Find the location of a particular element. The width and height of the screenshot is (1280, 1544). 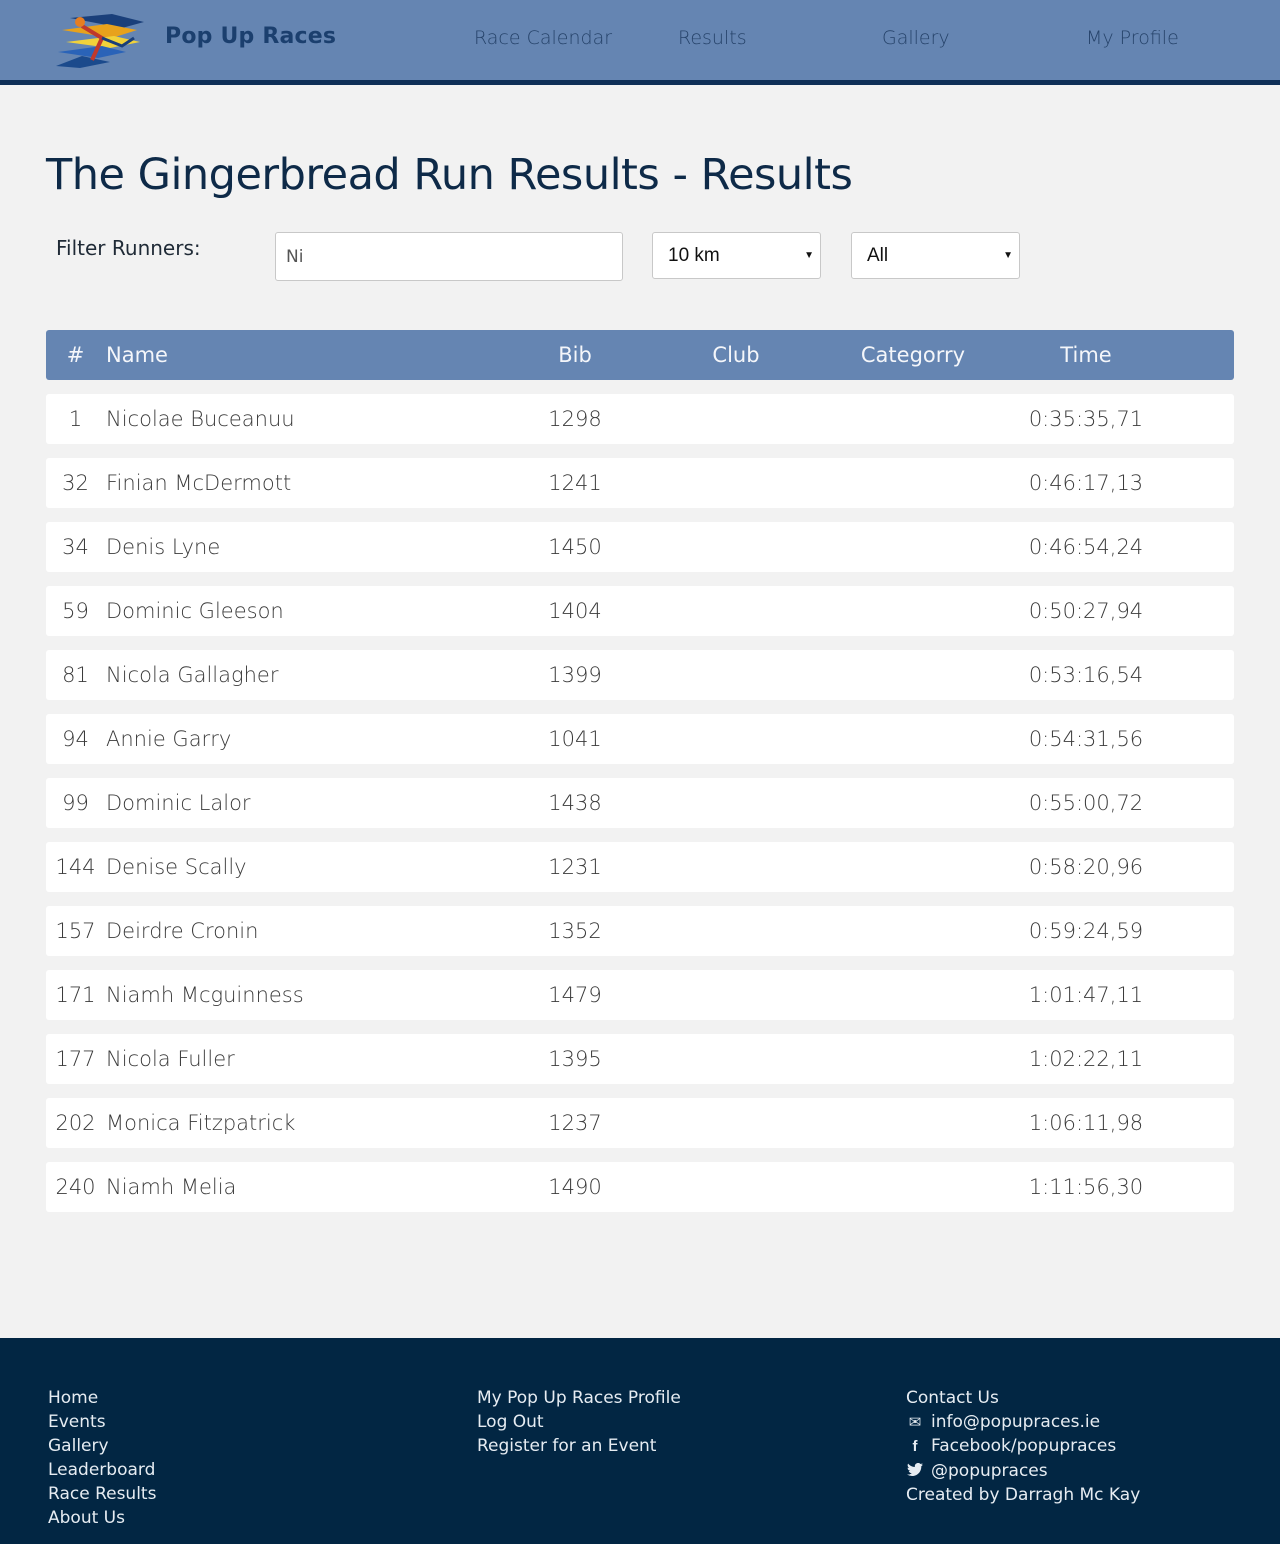

table-row: 59 Dominic Gleeson 1404 0:50:27,94 is located at coordinates (640, 611).